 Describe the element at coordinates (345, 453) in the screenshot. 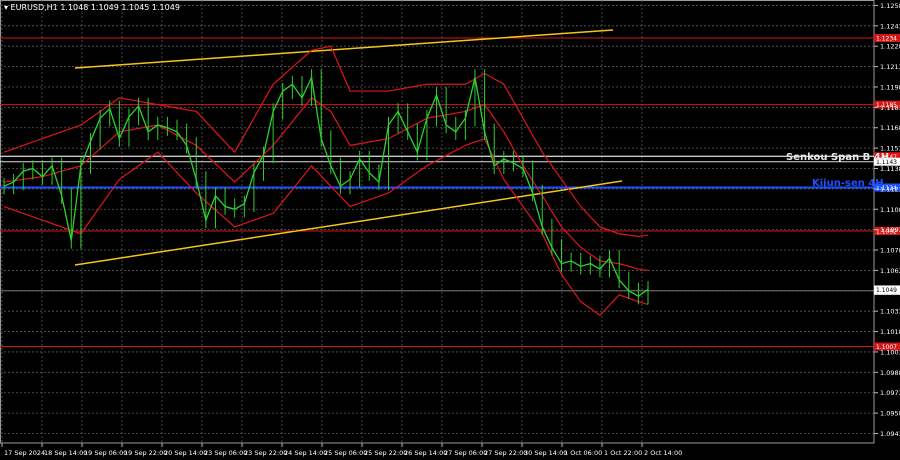

I see `time-tick-label: 25 Sep 06:00` at that location.